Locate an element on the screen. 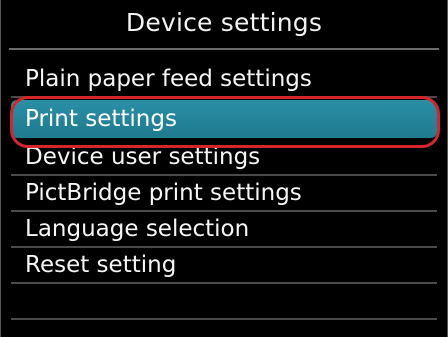  menu-item-empty is located at coordinates (224, 302).